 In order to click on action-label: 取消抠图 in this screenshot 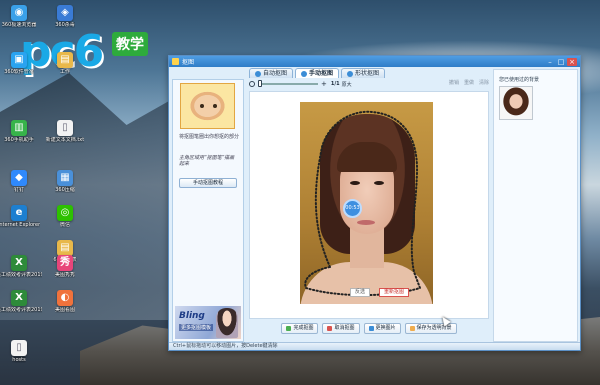, I will do `click(344, 328)`.